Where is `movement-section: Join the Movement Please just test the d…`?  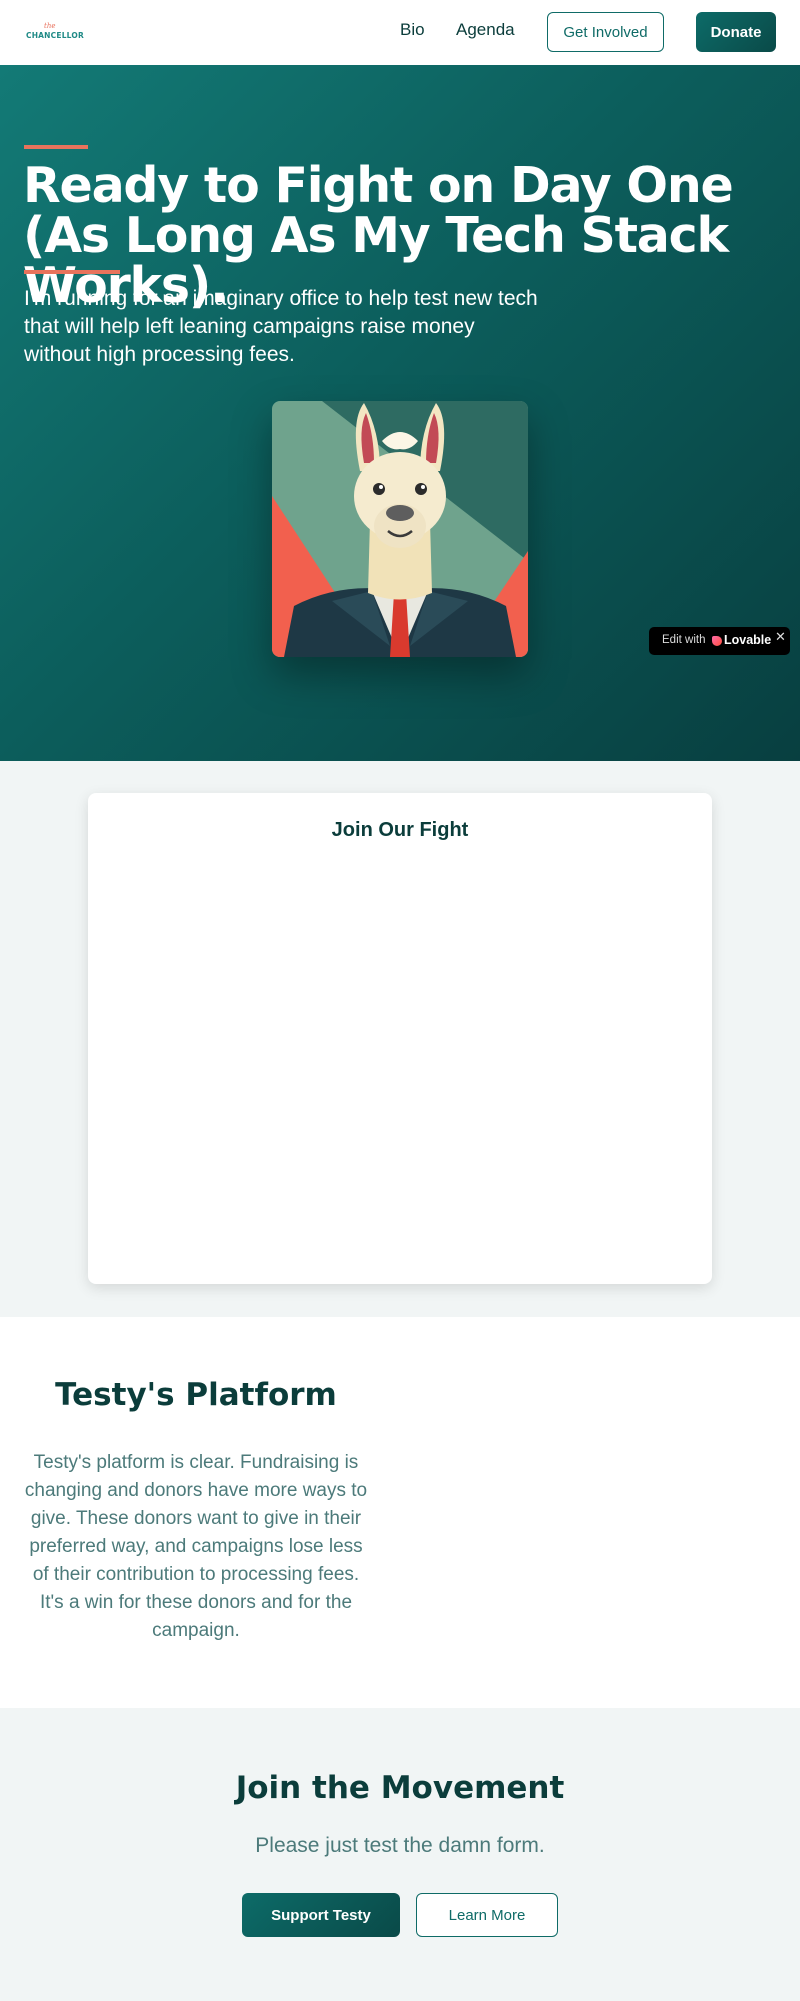
movement-section: Join the Movement Please just test the d… is located at coordinates (400, 1854).